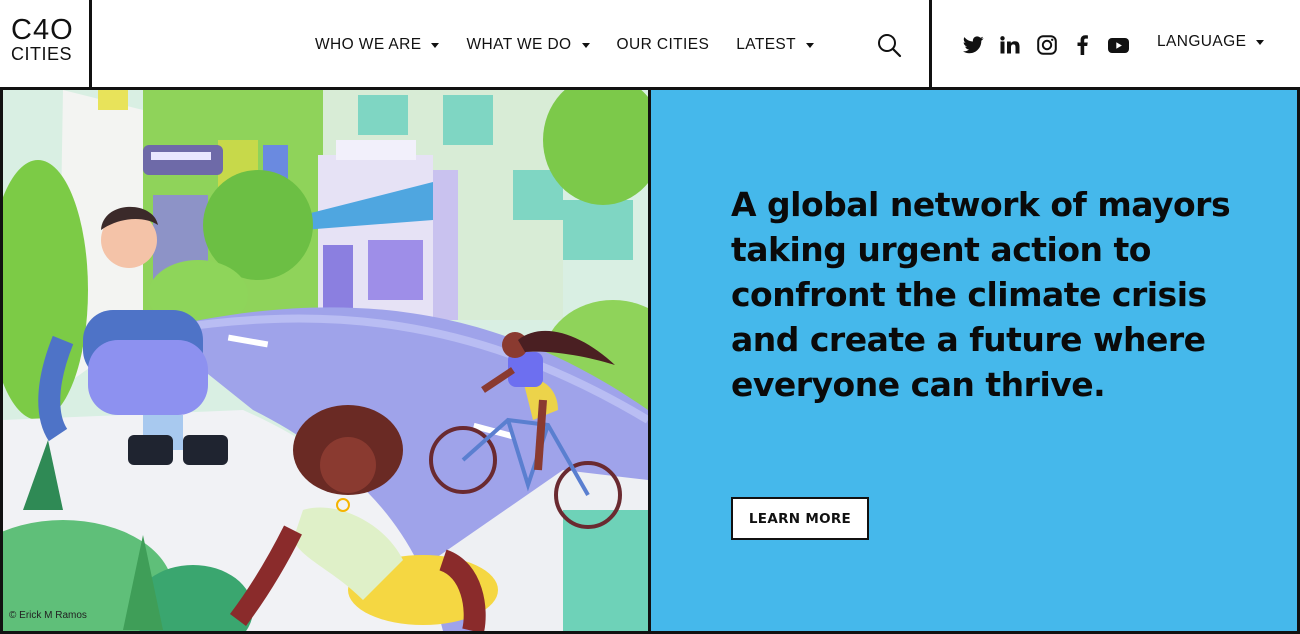 Image resolution: width=1300 pixels, height=634 pixels. What do you see at coordinates (1202, 41) in the screenshot?
I see `language-label: LANGUAGE` at bounding box center [1202, 41].